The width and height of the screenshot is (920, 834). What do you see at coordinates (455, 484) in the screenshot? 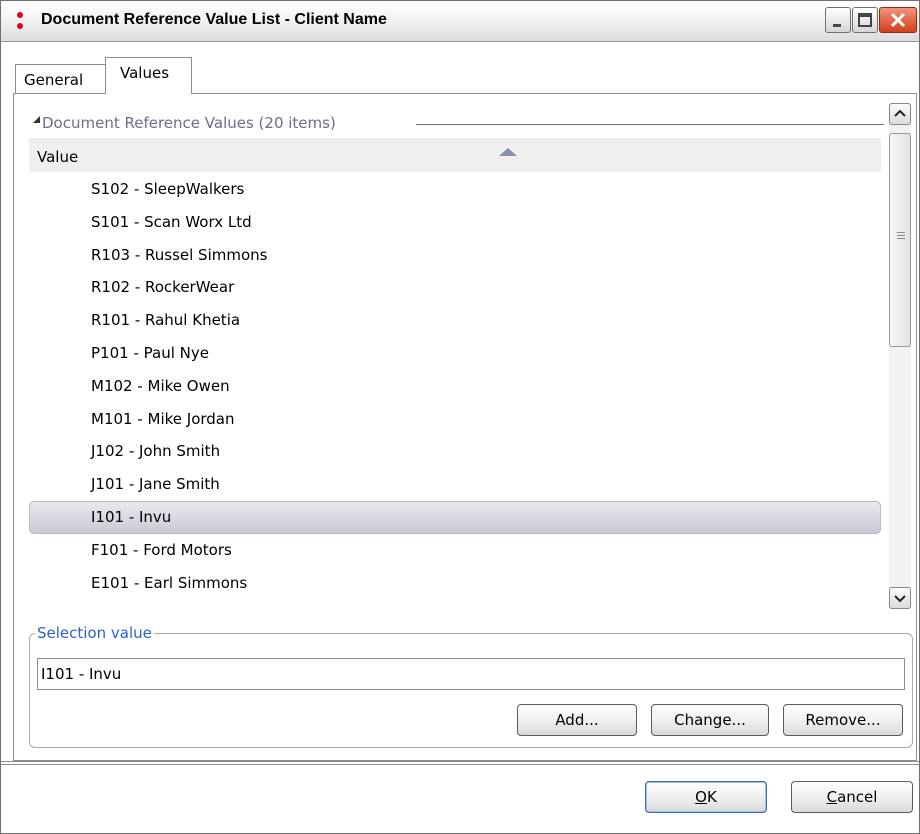
I see `list-item: J101 - Jane Smith` at bounding box center [455, 484].